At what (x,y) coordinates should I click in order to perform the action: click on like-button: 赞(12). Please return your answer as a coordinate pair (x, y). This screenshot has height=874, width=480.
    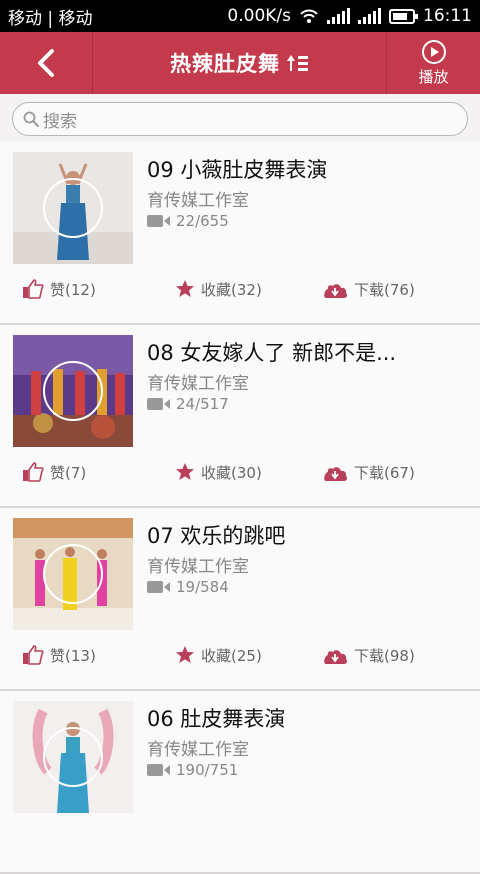
    Looking at the image, I should click on (59, 289).